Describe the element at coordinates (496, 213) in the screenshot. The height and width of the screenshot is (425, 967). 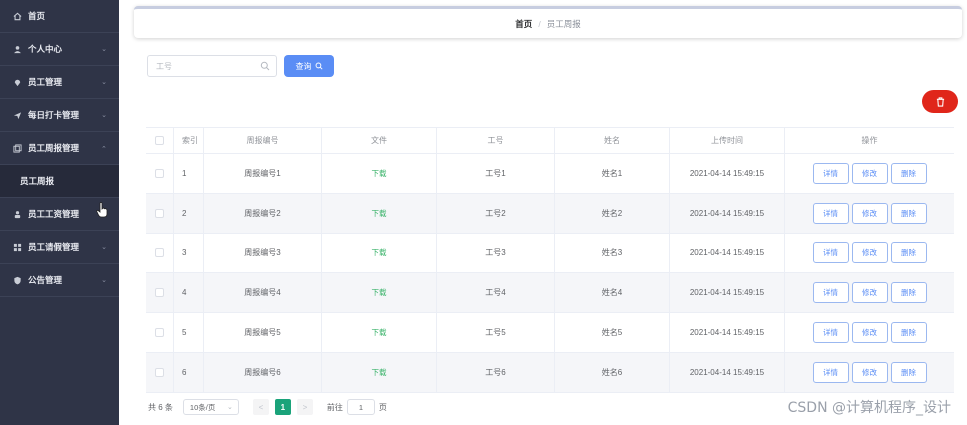
I see `cell-employee-no: 工号2` at that location.